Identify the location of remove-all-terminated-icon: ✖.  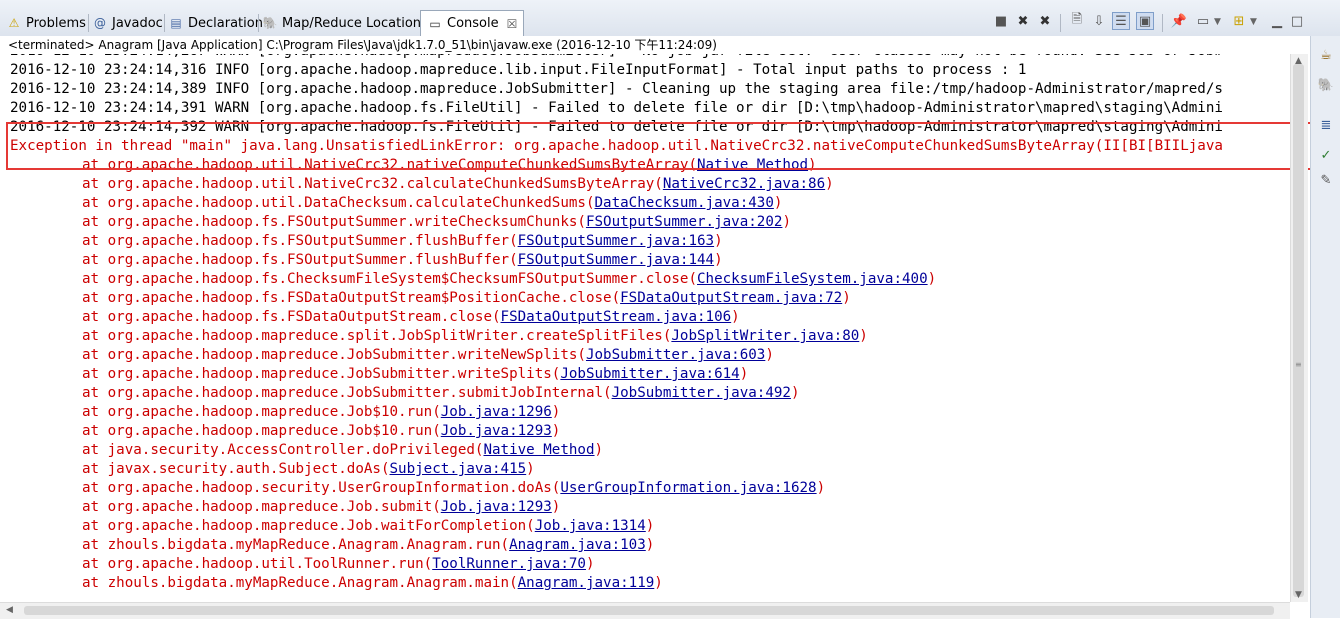
(1045, 21).